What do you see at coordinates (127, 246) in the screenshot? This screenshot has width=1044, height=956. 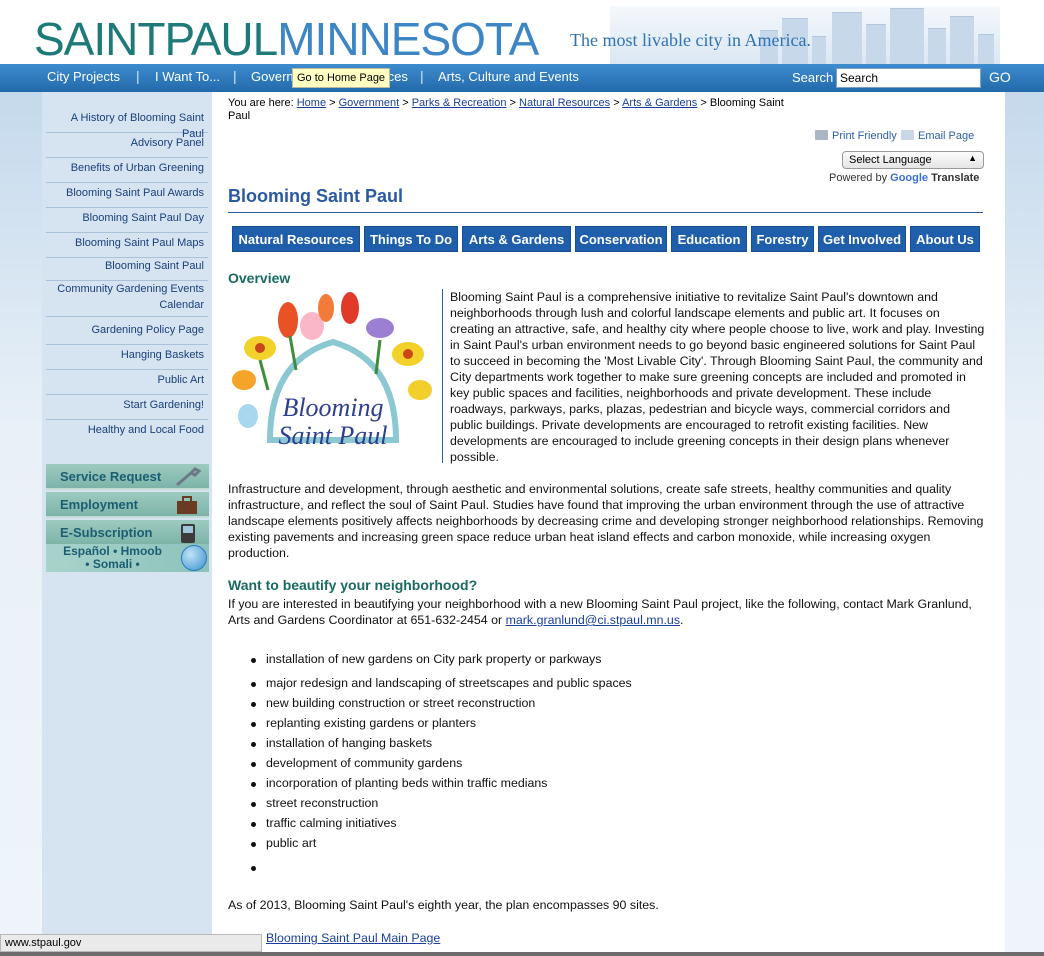 I see `sidebar-item-maps: Blooming Saint Paul Maps` at bounding box center [127, 246].